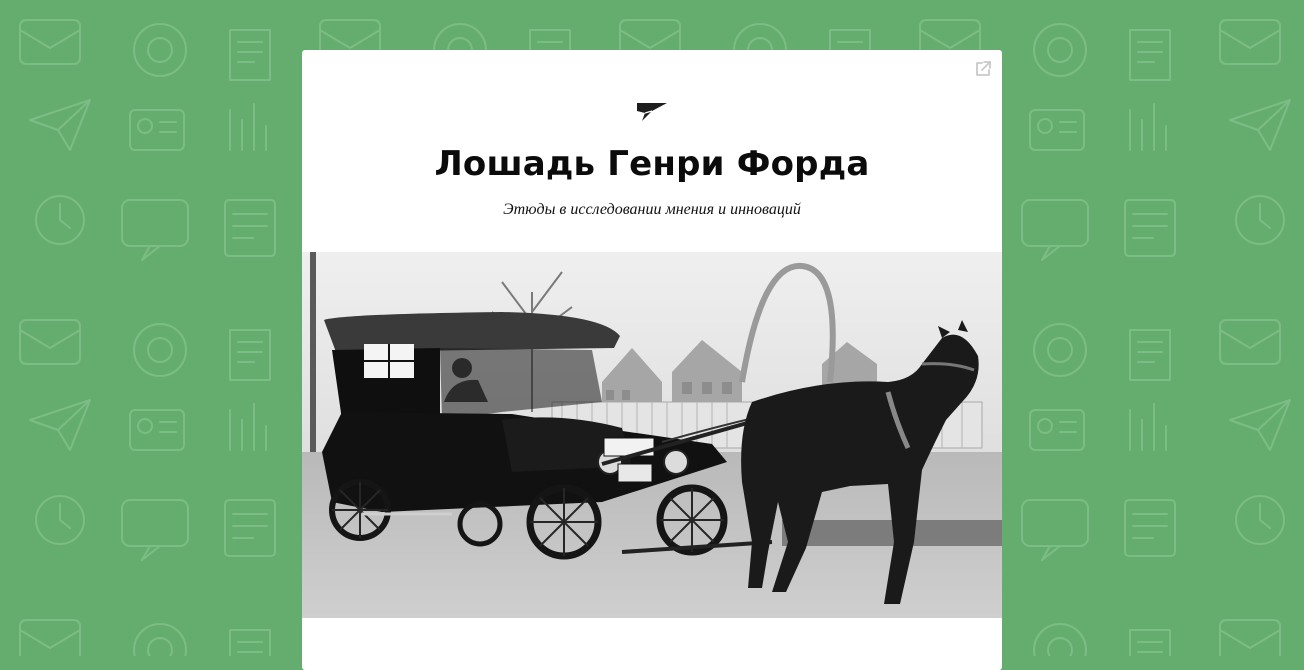 Image resolution: width=1304 pixels, height=670 pixels. Describe the element at coordinates (983, 69) in the screenshot. I see `external-link-icon` at that location.